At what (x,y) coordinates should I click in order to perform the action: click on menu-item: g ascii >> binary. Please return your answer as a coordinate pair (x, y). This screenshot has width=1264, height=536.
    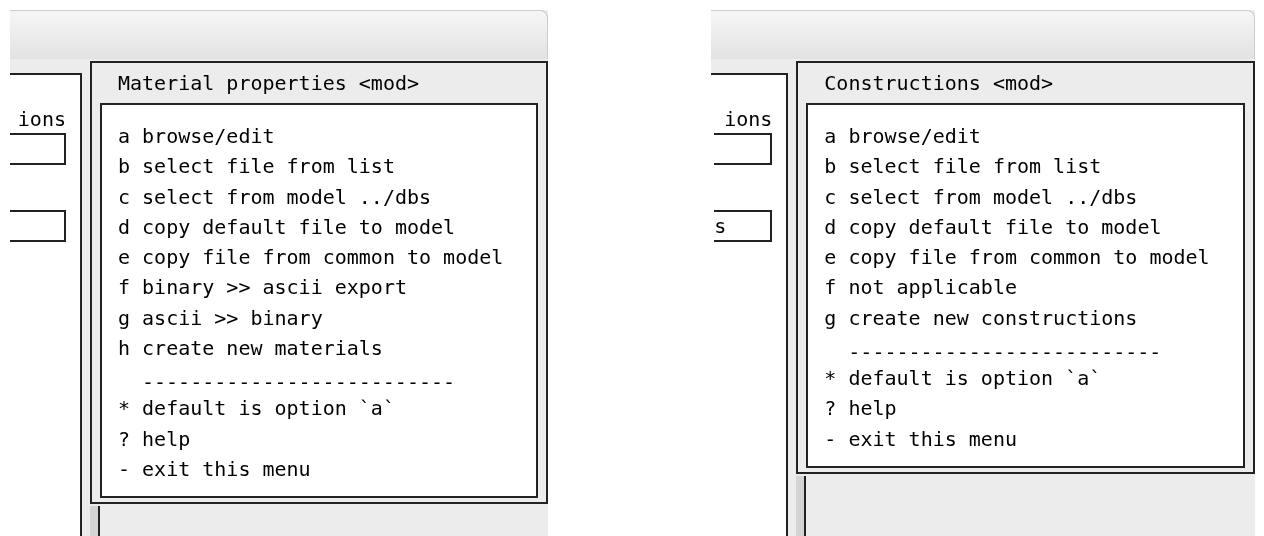
    Looking at the image, I should click on (220, 318).